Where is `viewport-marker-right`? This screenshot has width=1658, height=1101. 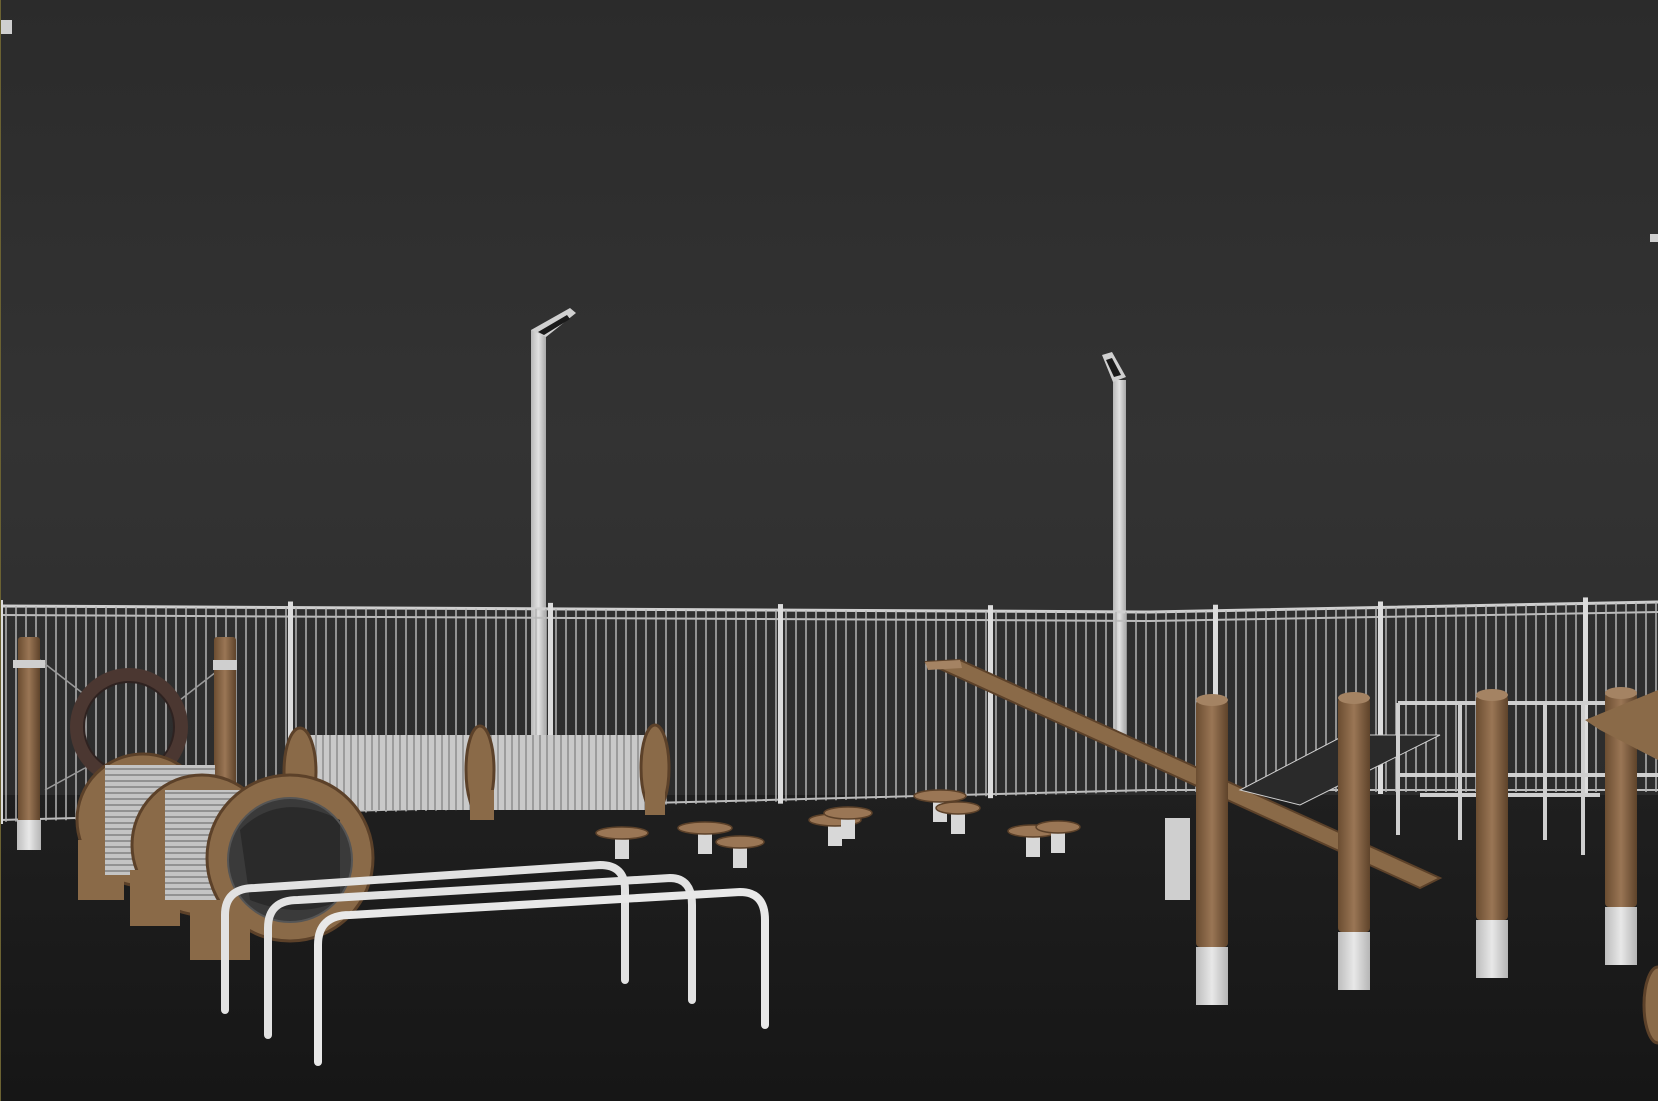
viewport-marker-right is located at coordinates (1654, 238).